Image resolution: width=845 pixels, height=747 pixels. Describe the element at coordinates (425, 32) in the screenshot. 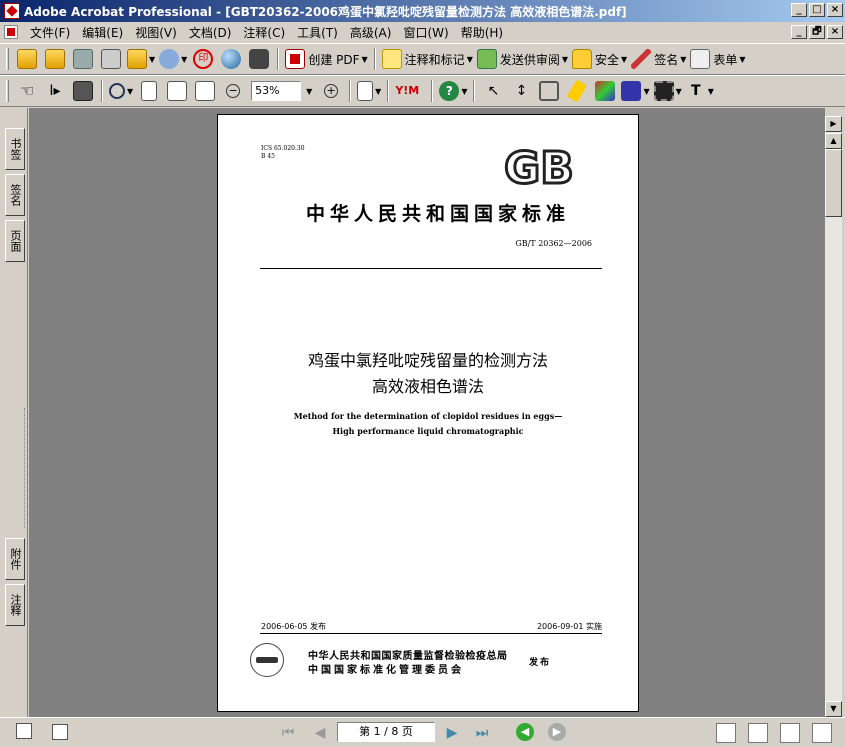

I see `menu-window: 窗口(W)` at that location.